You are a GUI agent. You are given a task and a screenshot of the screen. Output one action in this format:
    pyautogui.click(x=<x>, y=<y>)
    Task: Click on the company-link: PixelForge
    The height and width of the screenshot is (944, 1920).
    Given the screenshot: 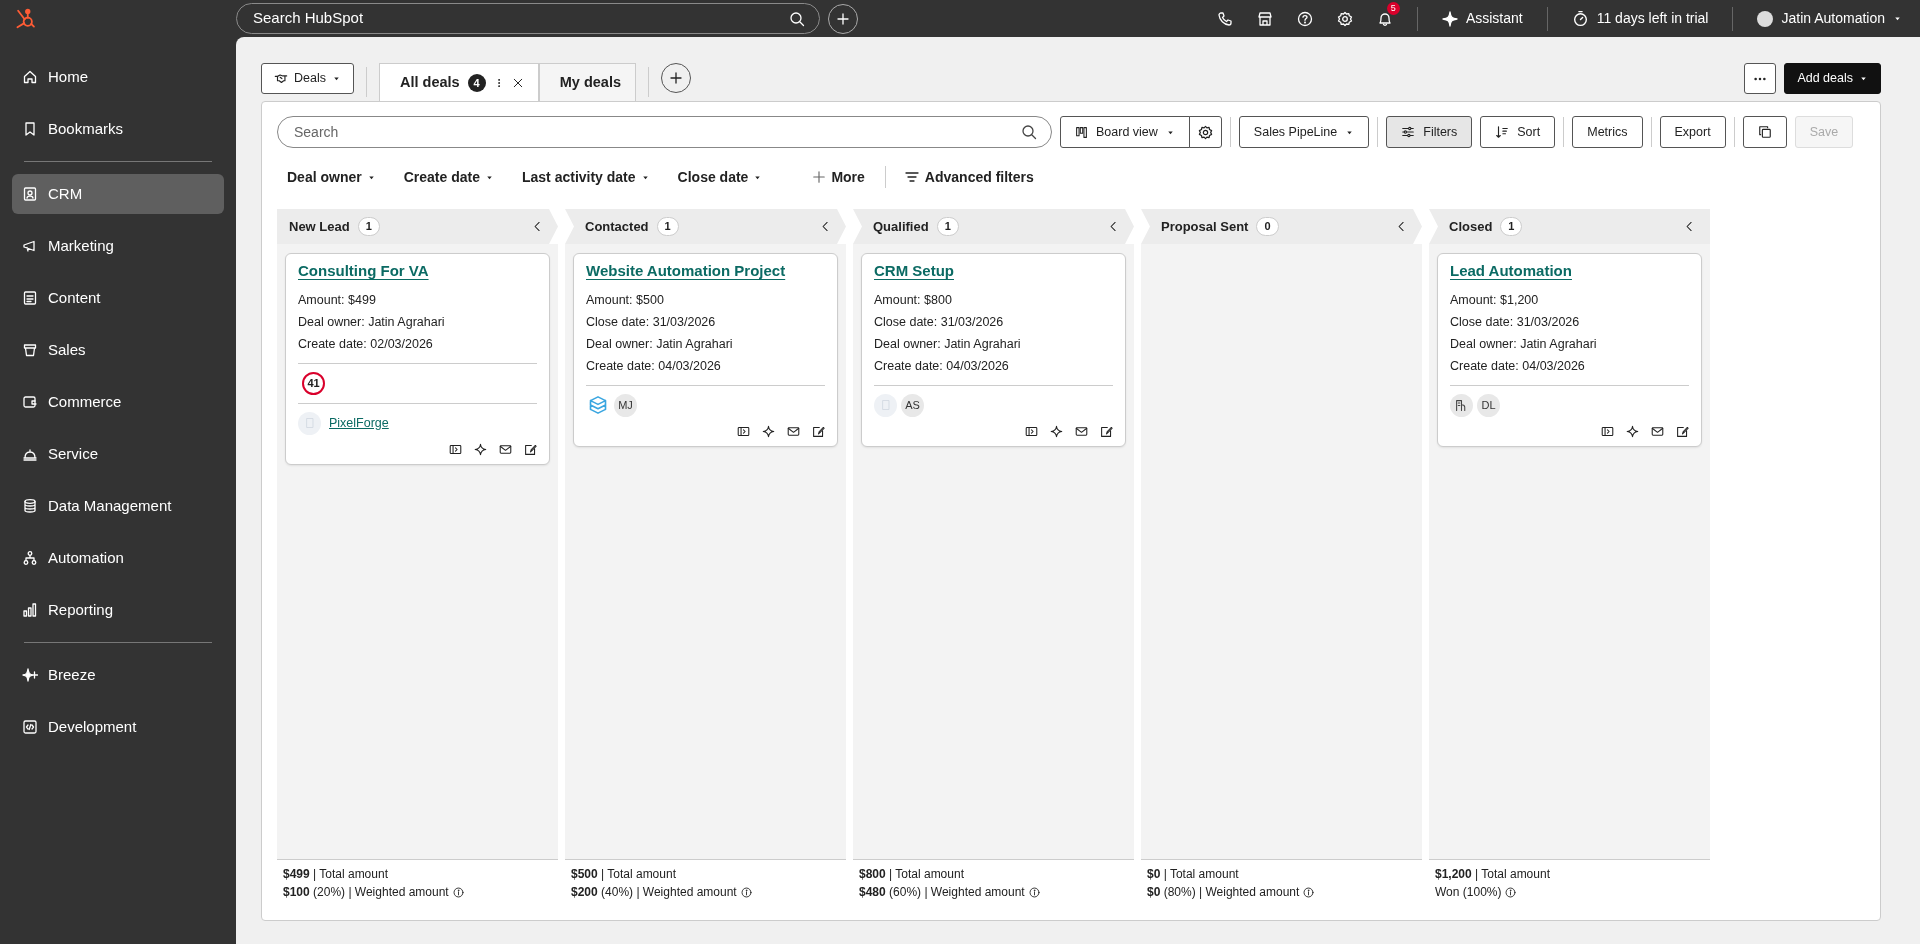 What is the action you would take?
    pyautogui.click(x=359, y=423)
    